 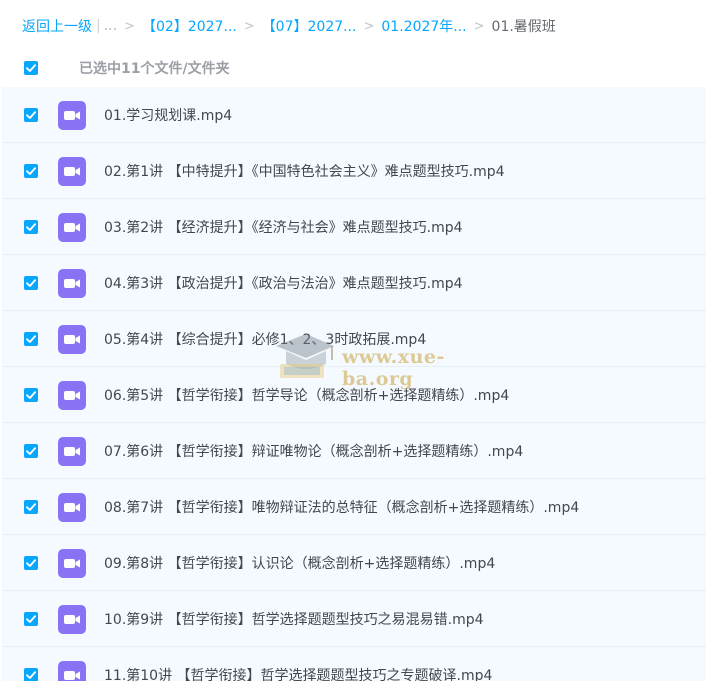 What do you see at coordinates (354, 115) in the screenshot?
I see `file-row: 01.学习规划课.mp4` at bounding box center [354, 115].